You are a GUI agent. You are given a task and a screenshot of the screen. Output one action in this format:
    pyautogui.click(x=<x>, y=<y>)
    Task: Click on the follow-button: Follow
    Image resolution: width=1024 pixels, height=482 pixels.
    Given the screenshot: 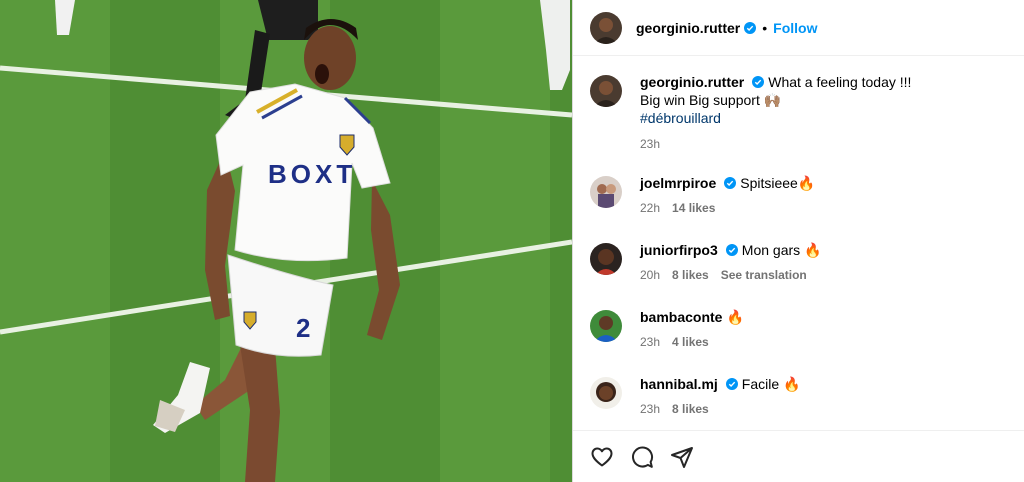 What is the action you would take?
    pyautogui.click(x=795, y=28)
    